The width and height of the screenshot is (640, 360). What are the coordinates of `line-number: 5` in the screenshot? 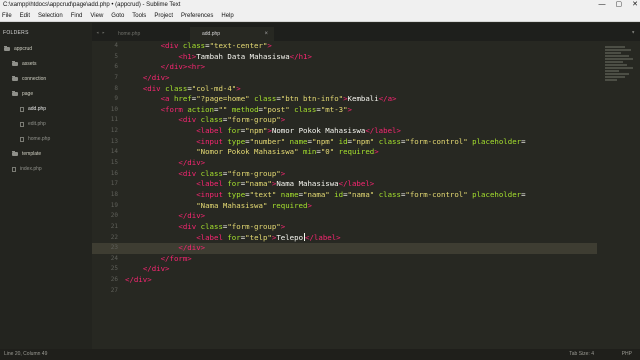 It's located at (116, 56).